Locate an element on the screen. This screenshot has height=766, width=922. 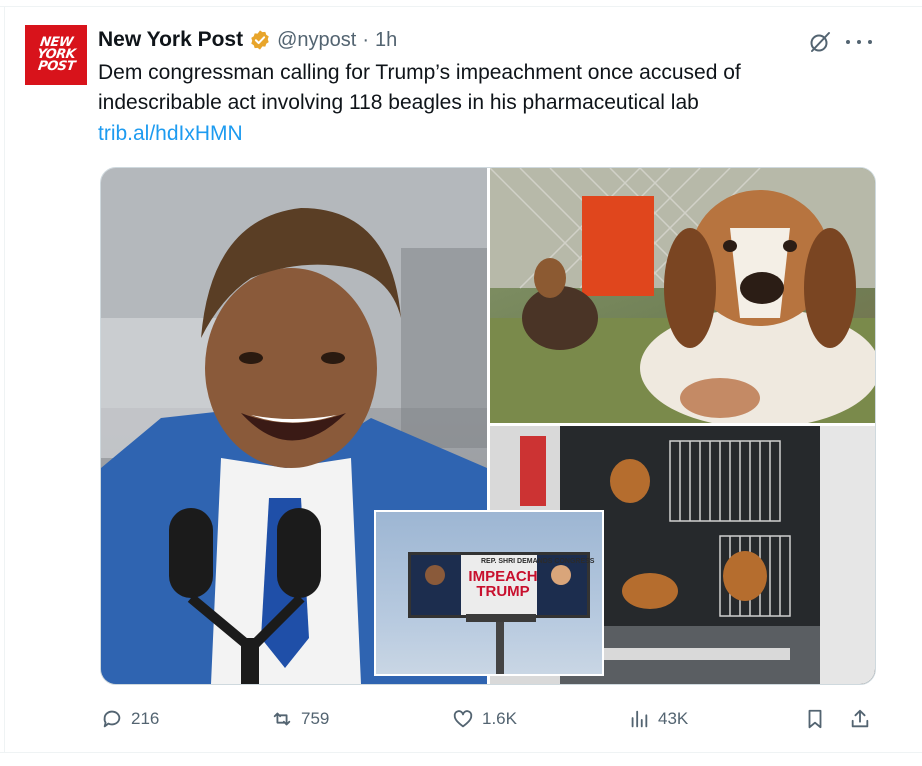
avatar-line-3: POST is located at coordinates (56, 66).